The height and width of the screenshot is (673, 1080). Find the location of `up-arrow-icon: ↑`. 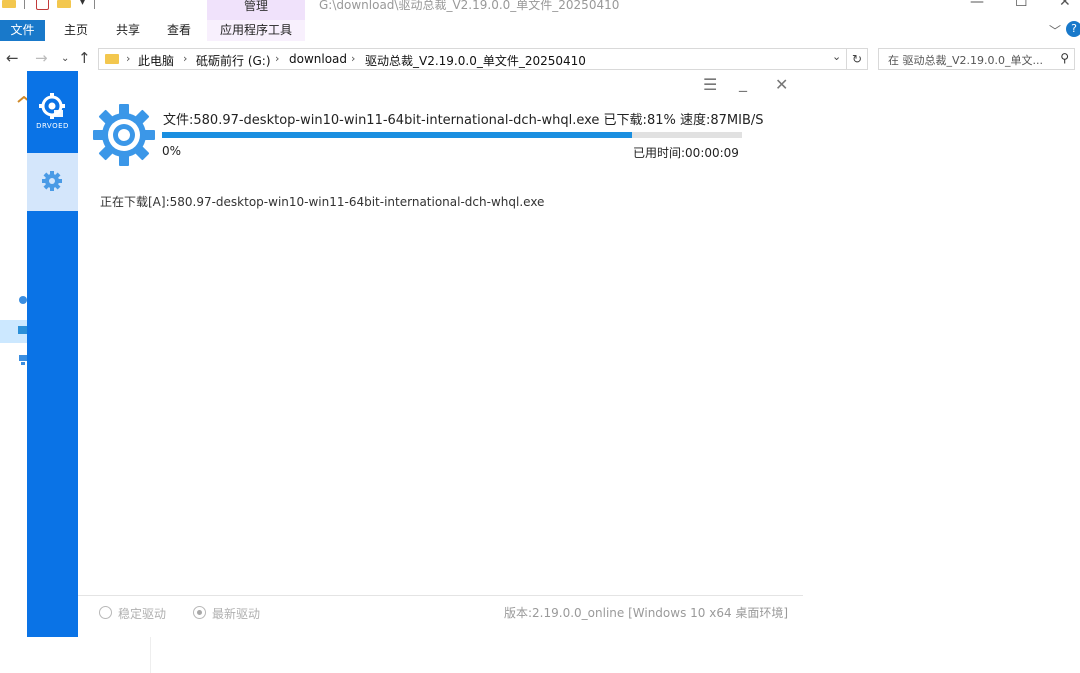

up-arrow-icon: ↑ is located at coordinates (84, 58).